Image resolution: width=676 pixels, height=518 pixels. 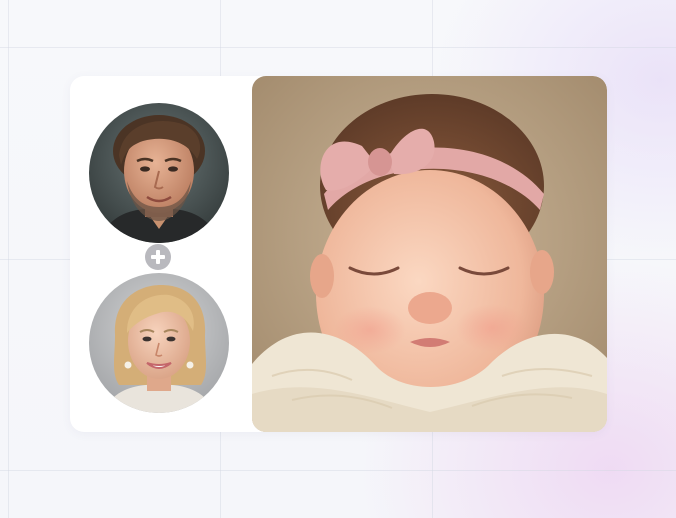 I want to click on woman-portrait-icon, so click(x=159, y=343).